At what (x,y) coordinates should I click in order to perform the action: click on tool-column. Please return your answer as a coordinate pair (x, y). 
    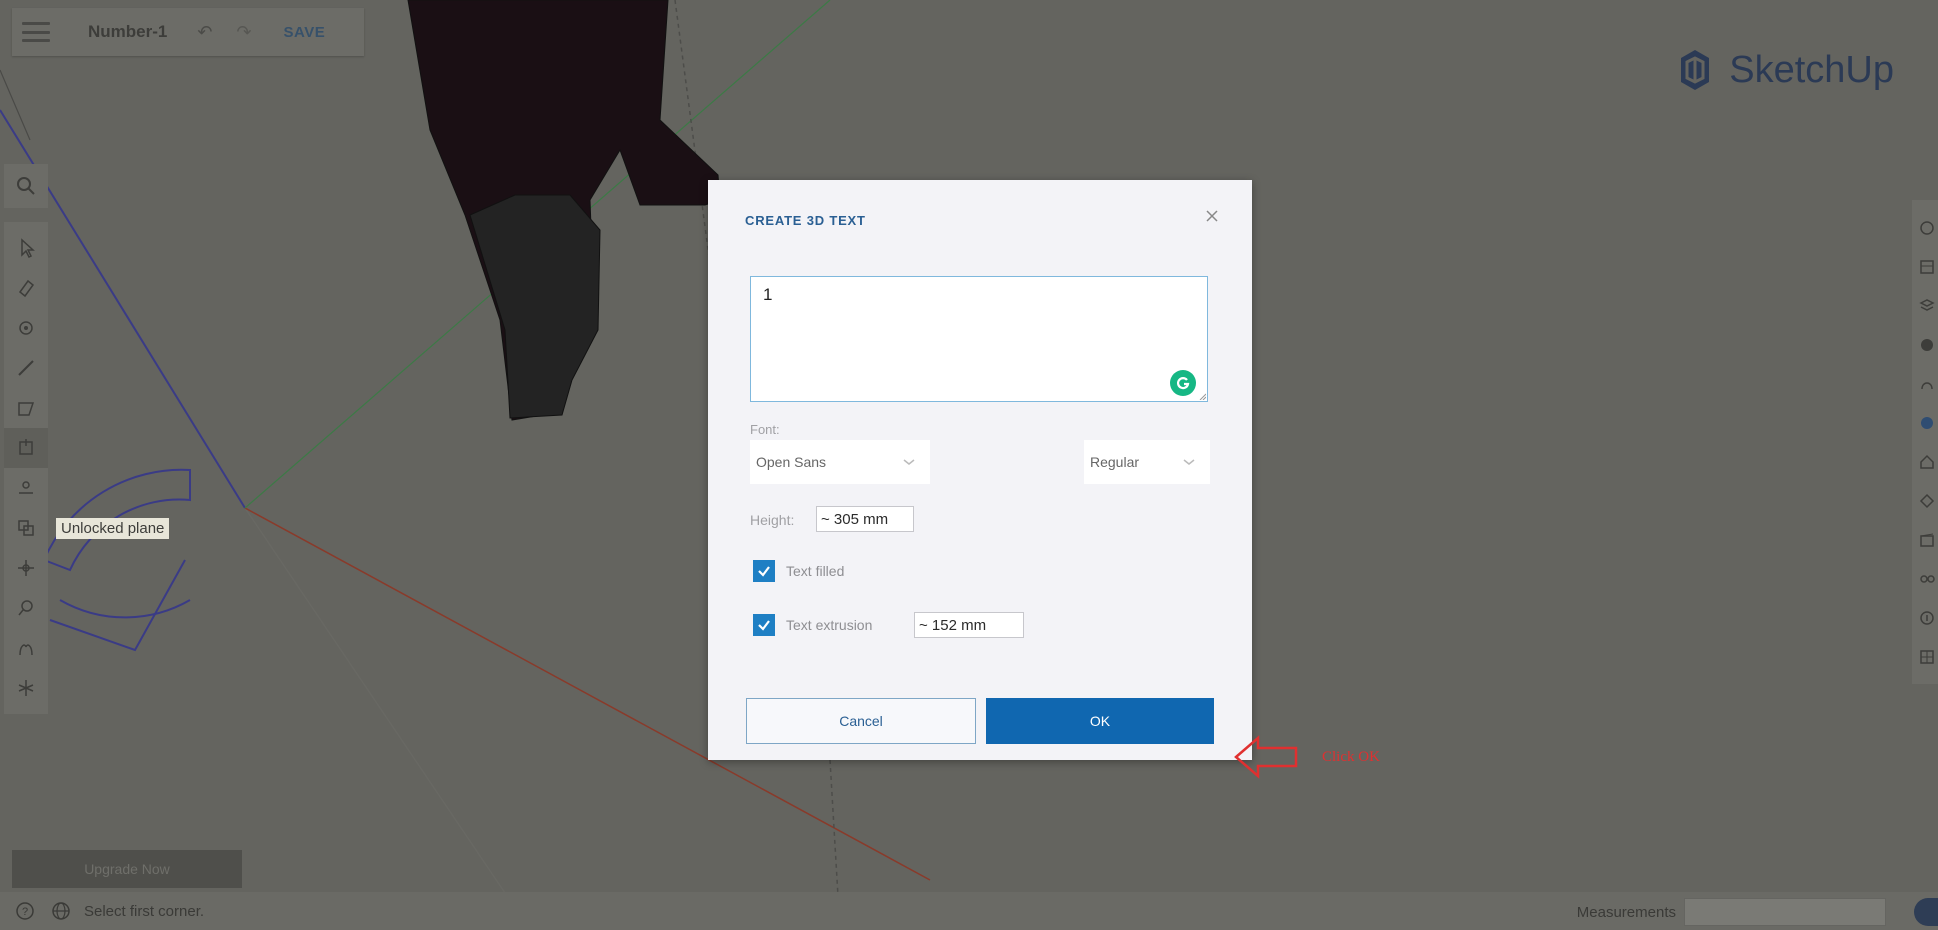
    Looking at the image, I should click on (26, 468).